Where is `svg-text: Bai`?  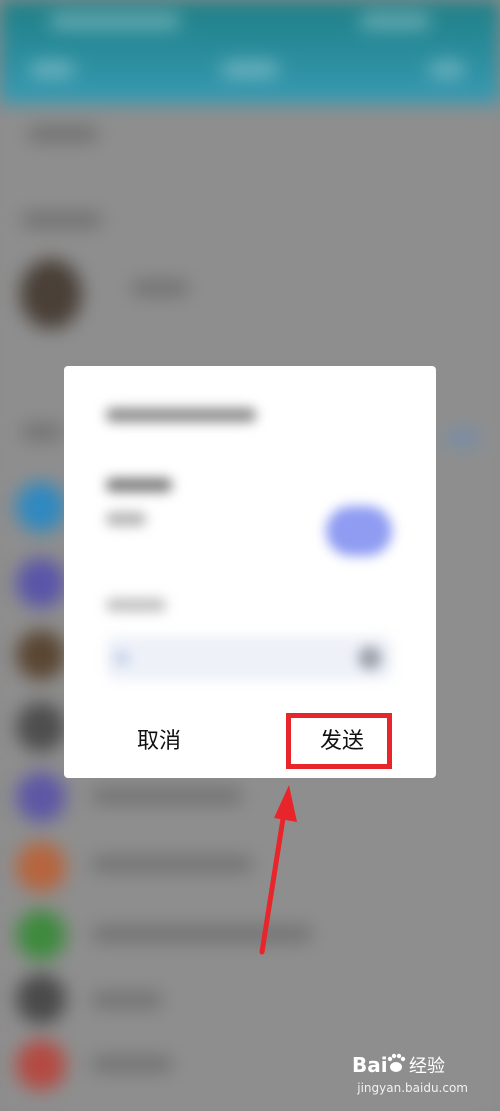
svg-text: Bai is located at coordinates (370, 1065).